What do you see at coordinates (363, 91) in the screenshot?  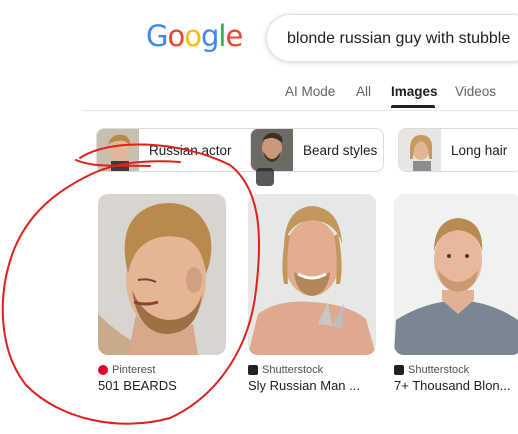 I see `tab-all: All` at bounding box center [363, 91].